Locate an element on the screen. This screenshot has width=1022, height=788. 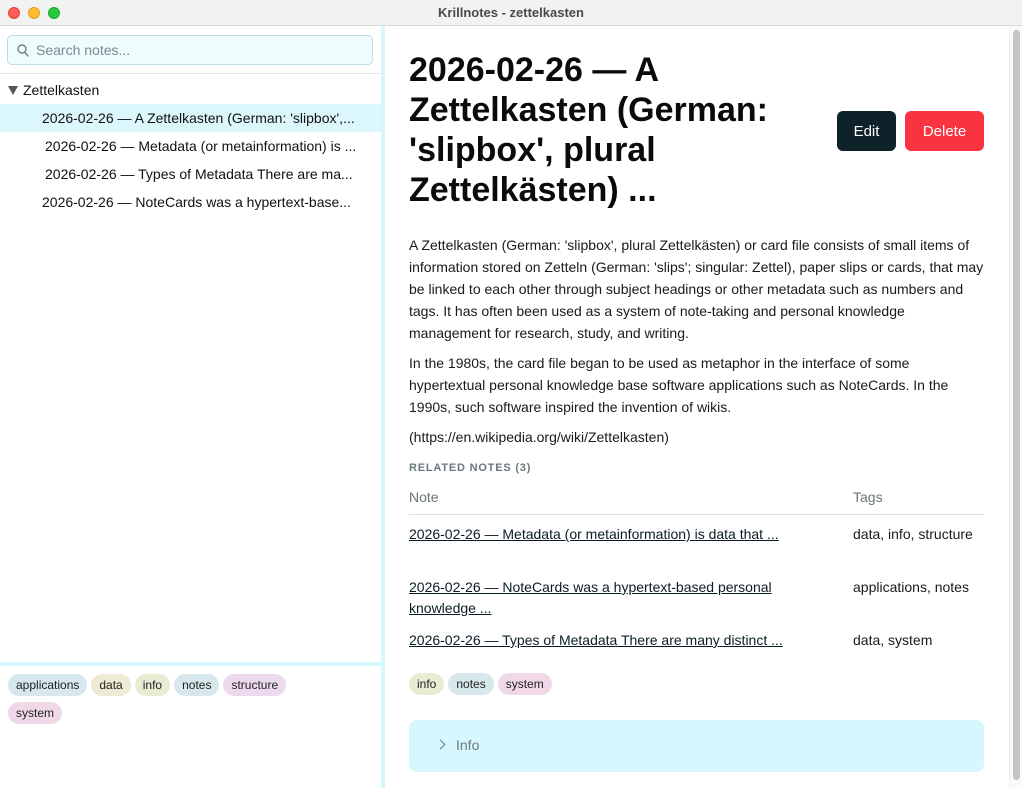
note-tags: info notes system is located at coordinates (480, 687).